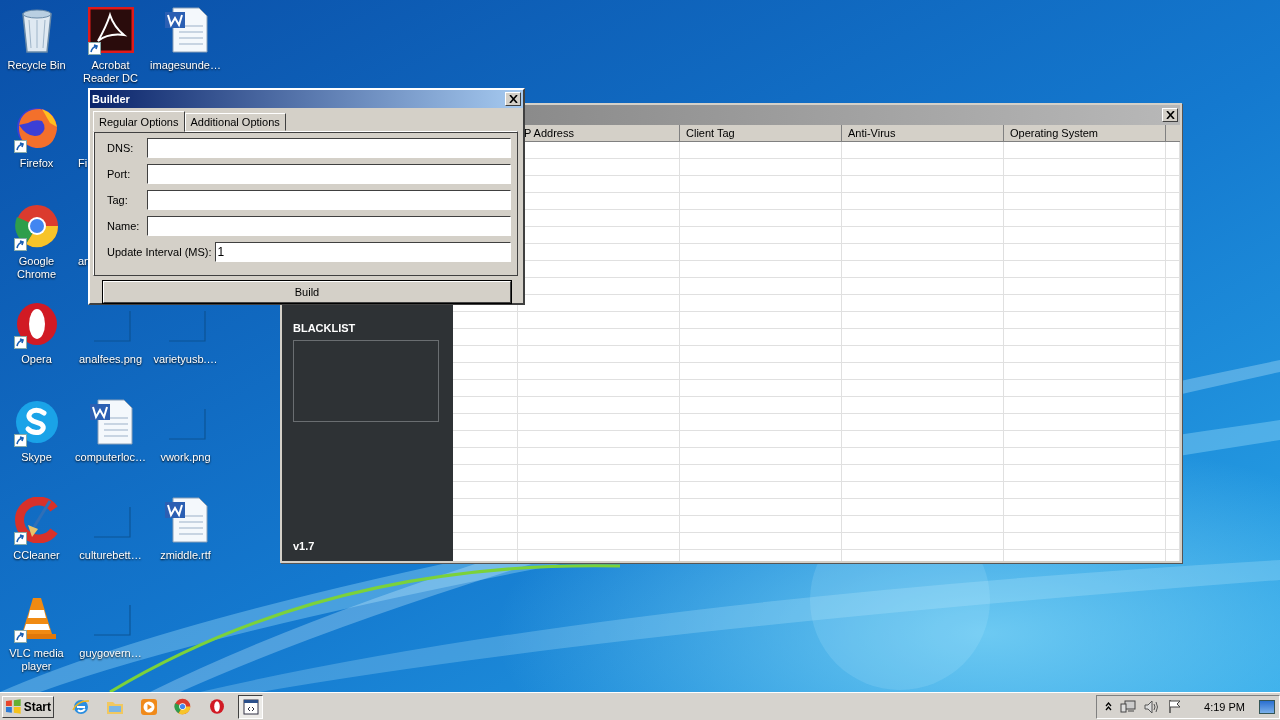 The height and width of the screenshot is (720, 1280). Describe the element at coordinates (36, 555) in the screenshot. I see `desktop-icon-label: CCleaner` at that location.